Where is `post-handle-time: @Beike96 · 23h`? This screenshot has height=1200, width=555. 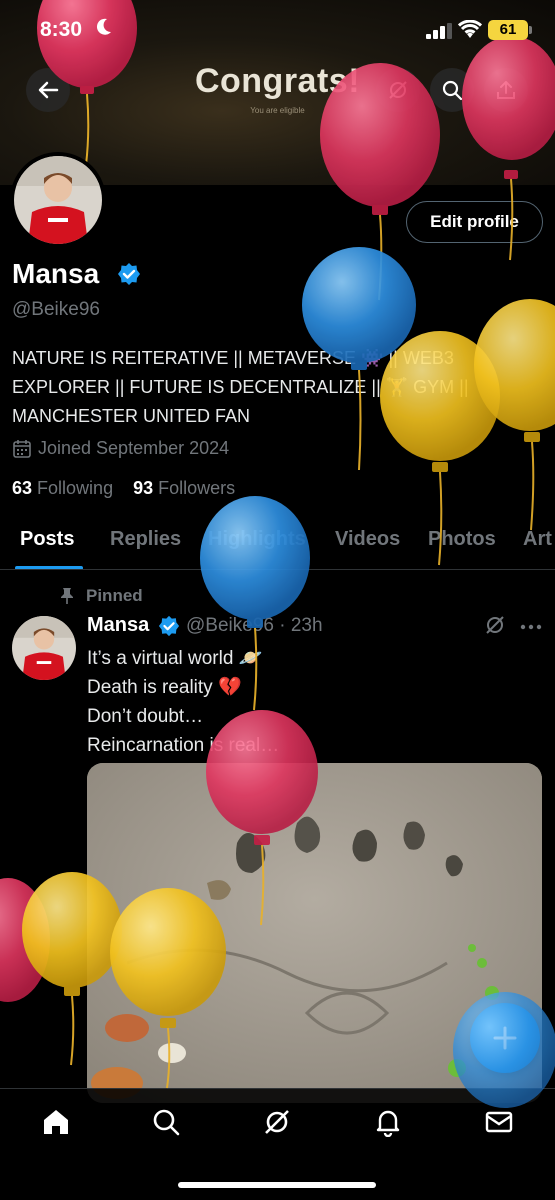
post-handle-time: @Beike96 · 23h is located at coordinates (254, 625).